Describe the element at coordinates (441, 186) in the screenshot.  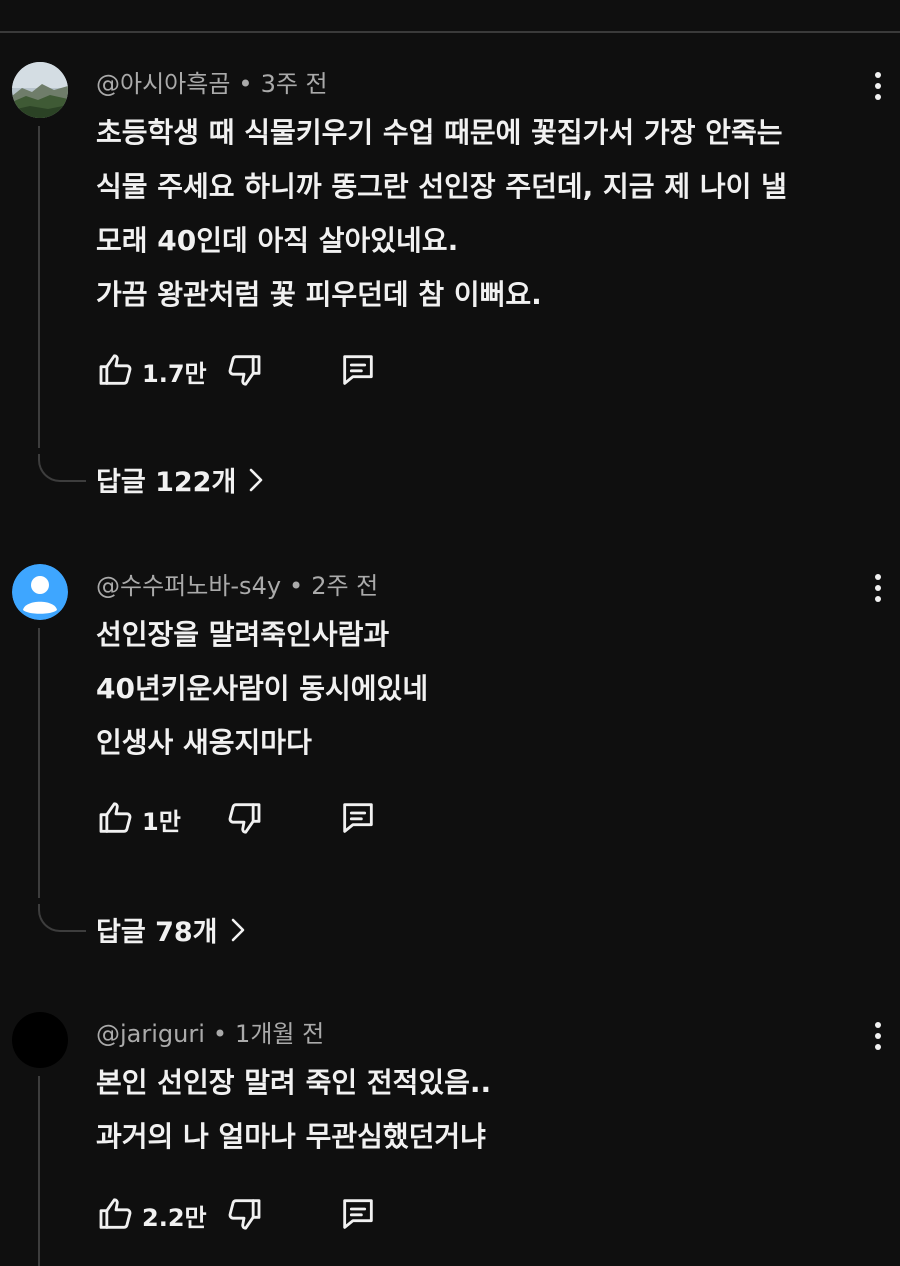
I see `comment-text-line: 식물 주세요 하니까 똥그란 선인장 주던데, 지금 제 나이 낼` at that location.